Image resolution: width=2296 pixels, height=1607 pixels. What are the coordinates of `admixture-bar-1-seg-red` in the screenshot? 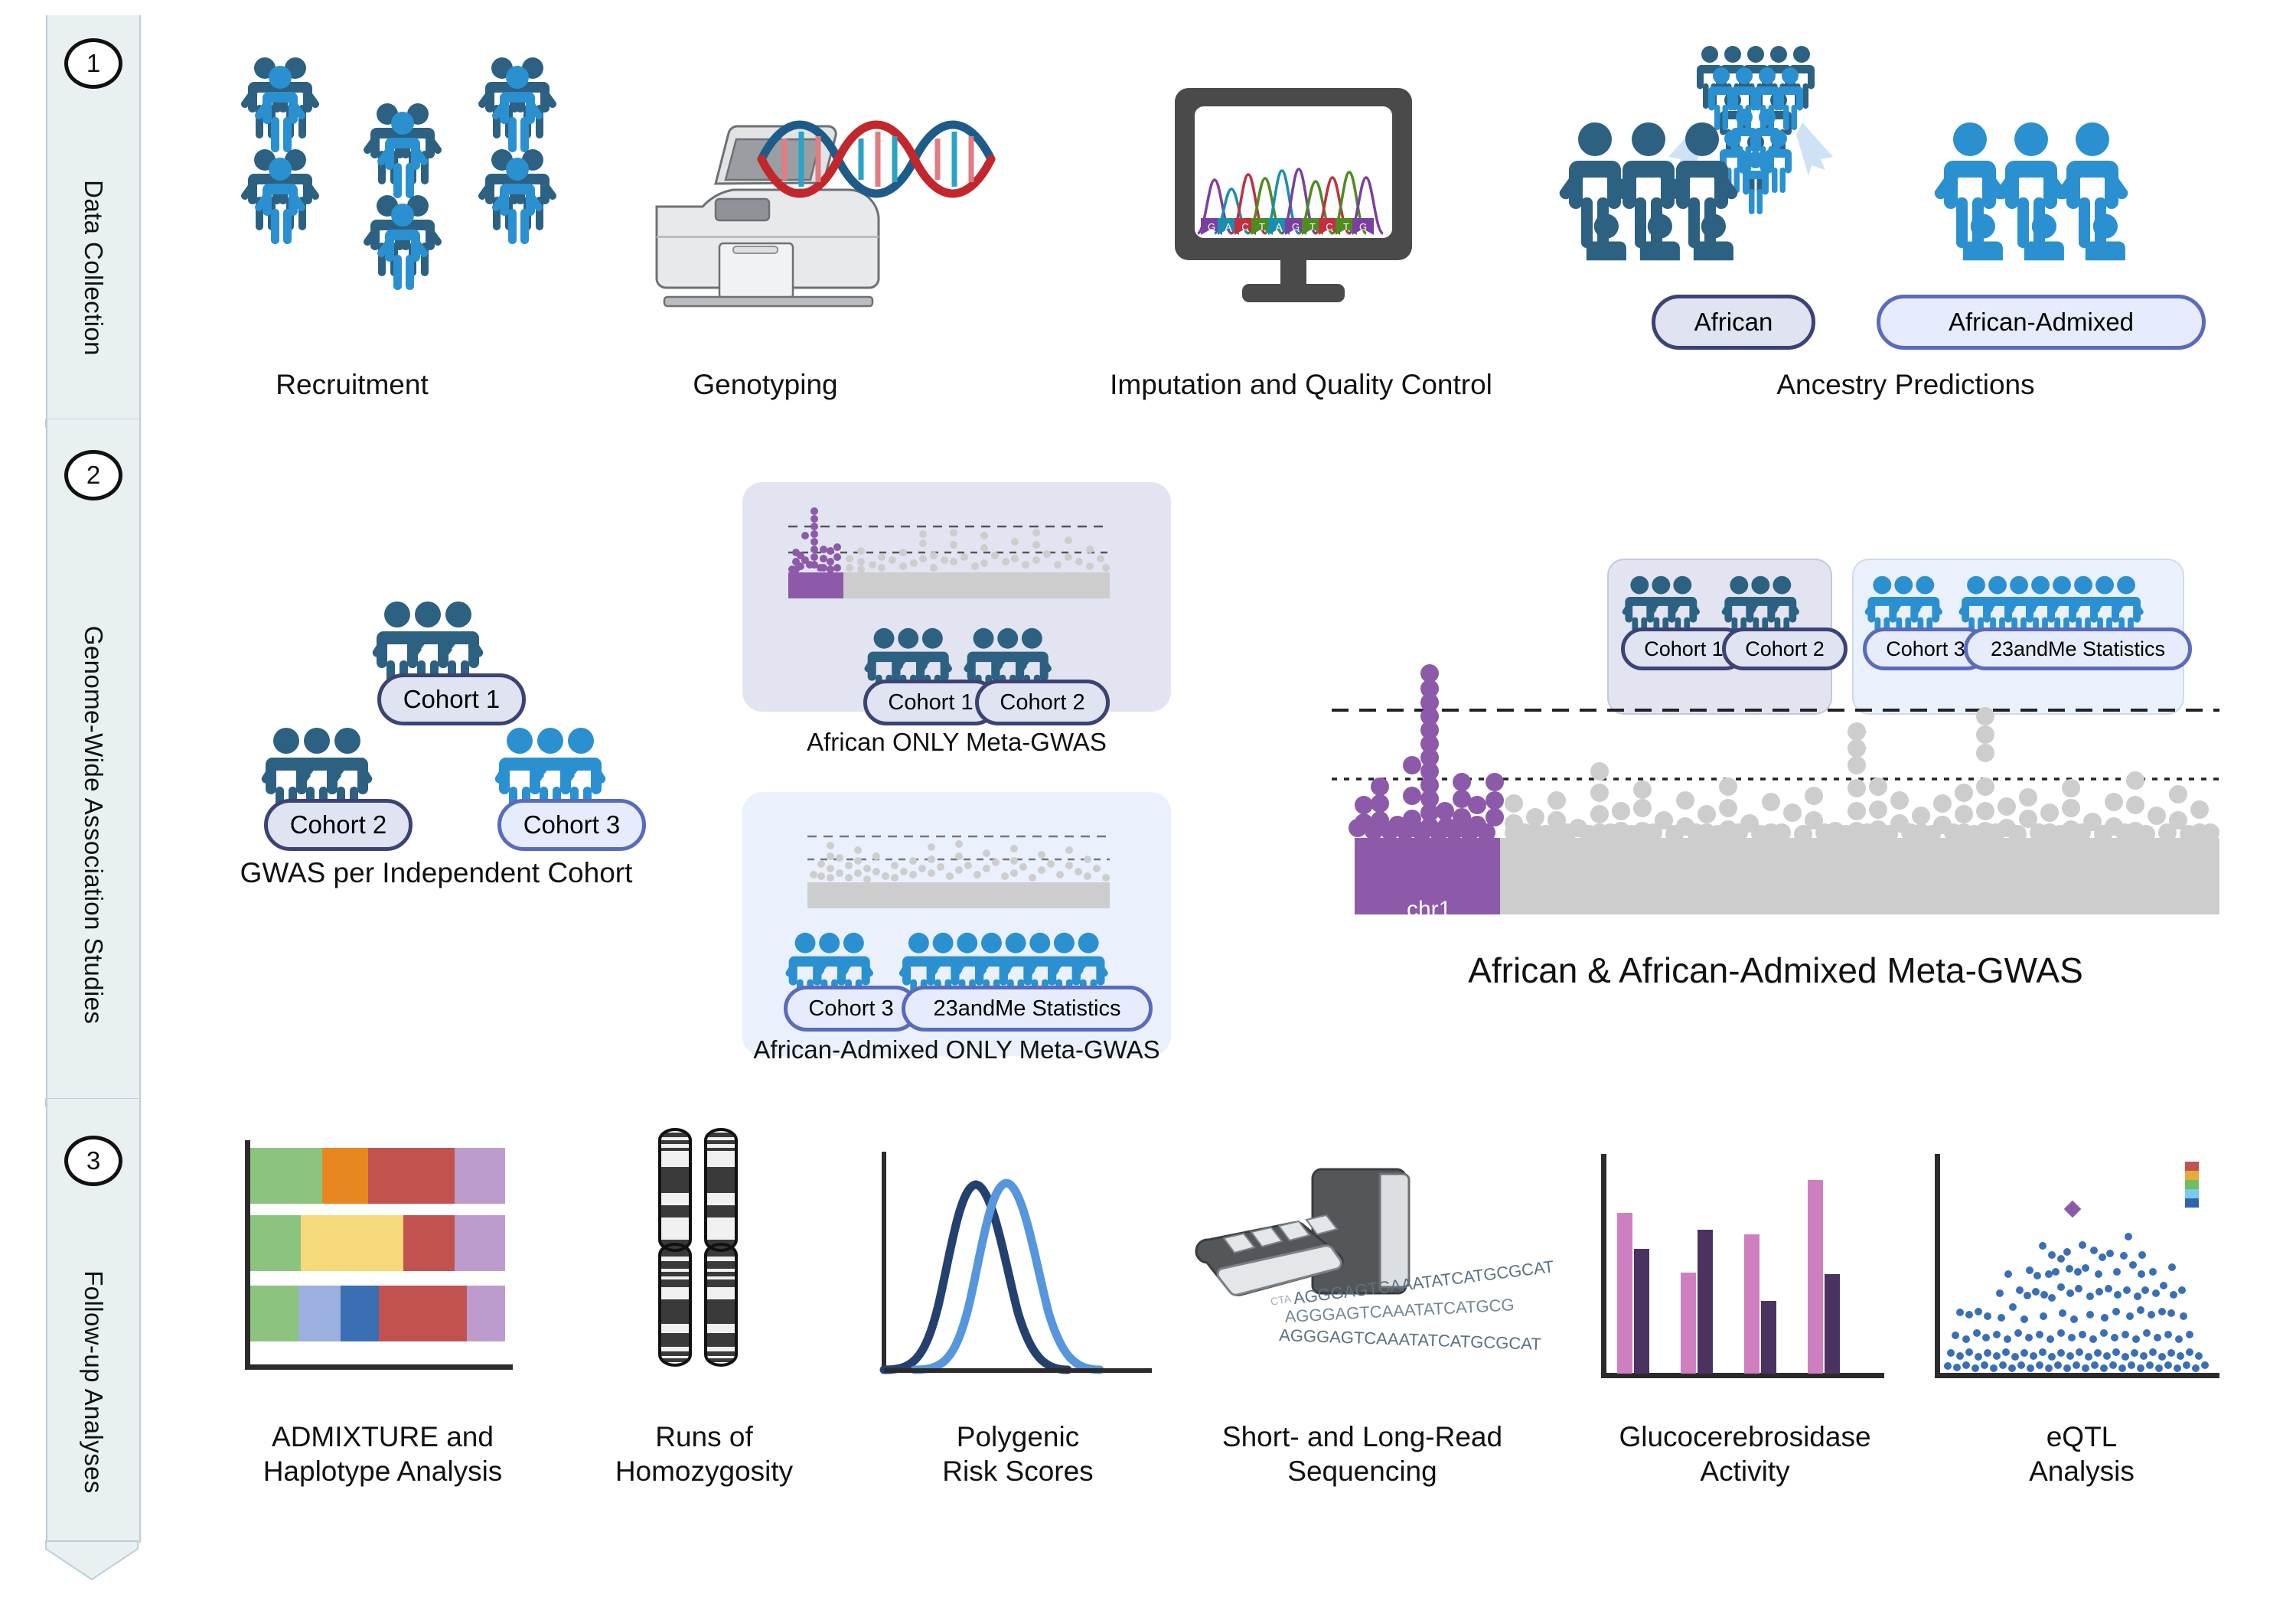 It's located at (411, 1176).